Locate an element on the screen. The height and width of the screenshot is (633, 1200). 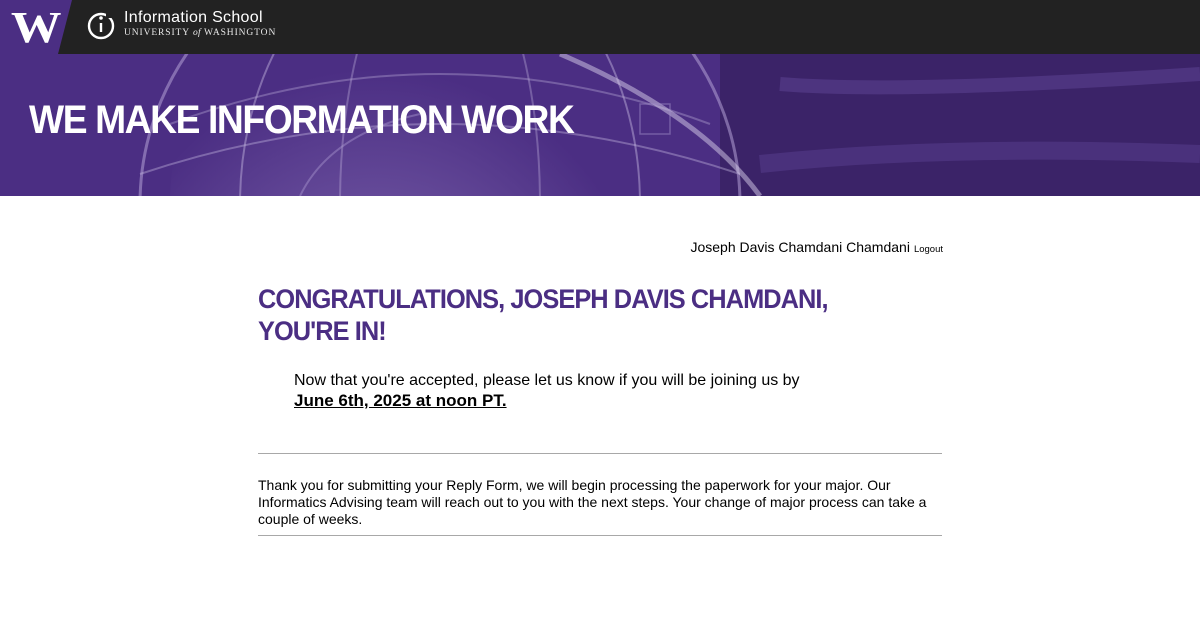
uw-logo: W is located at coordinates (36, 27).